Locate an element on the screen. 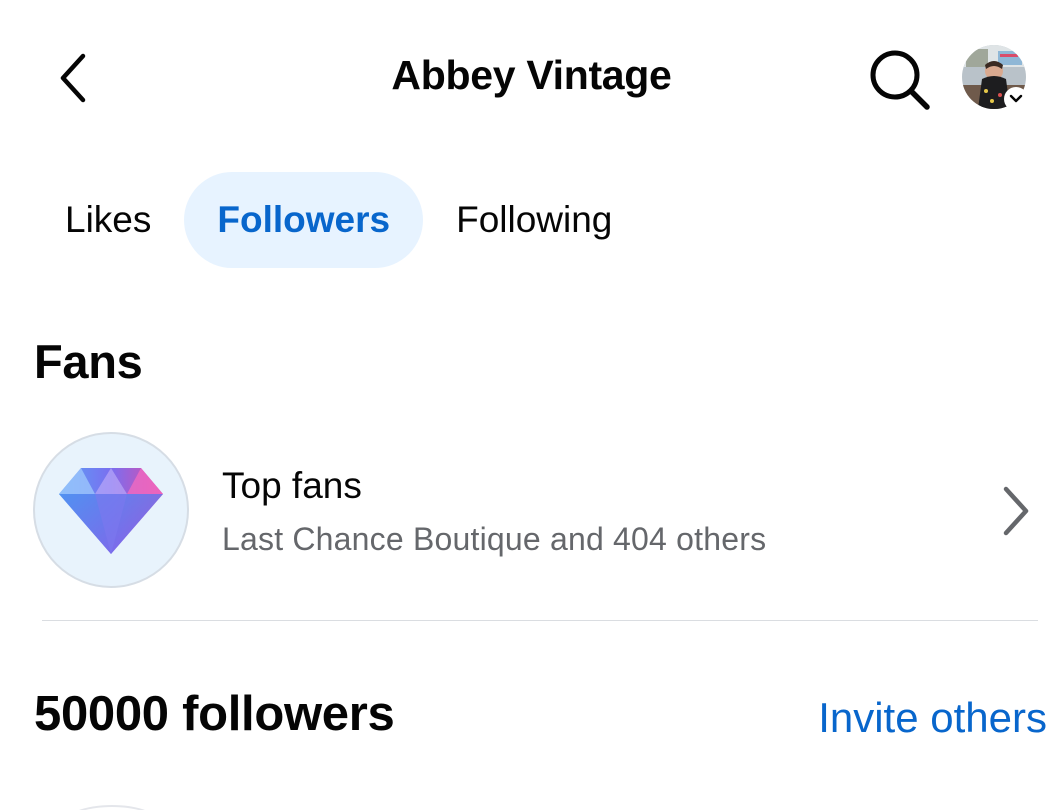  fans-section-title: Fans is located at coordinates (88, 361).